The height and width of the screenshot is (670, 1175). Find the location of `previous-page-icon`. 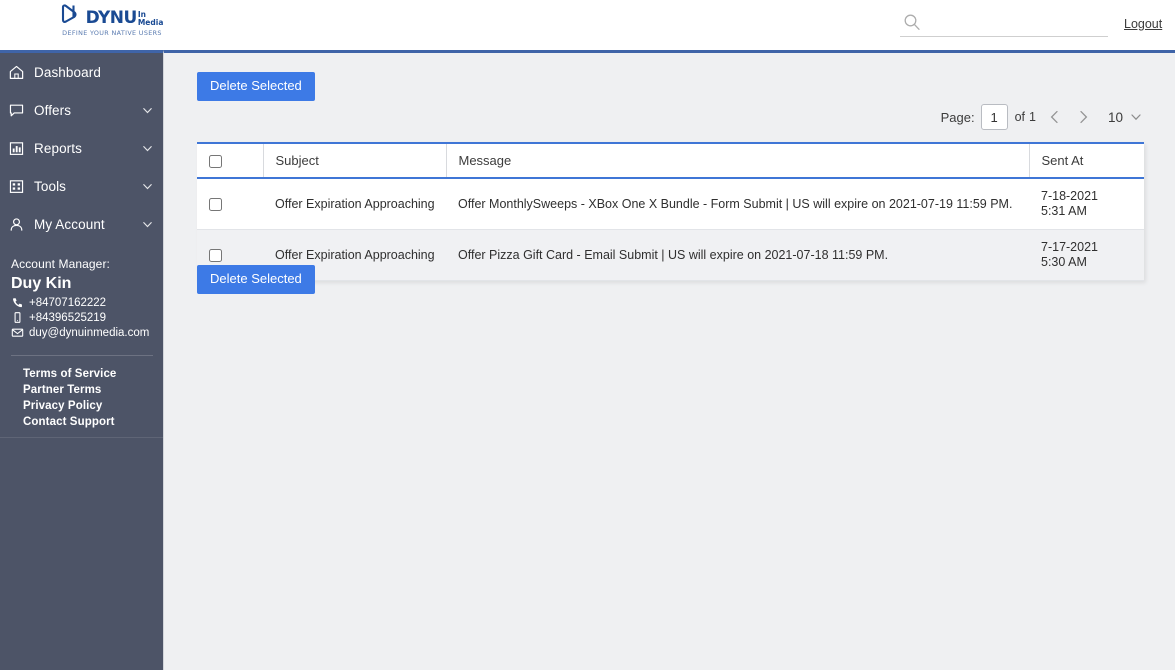

previous-page-icon is located at coordinates (1055, 117).